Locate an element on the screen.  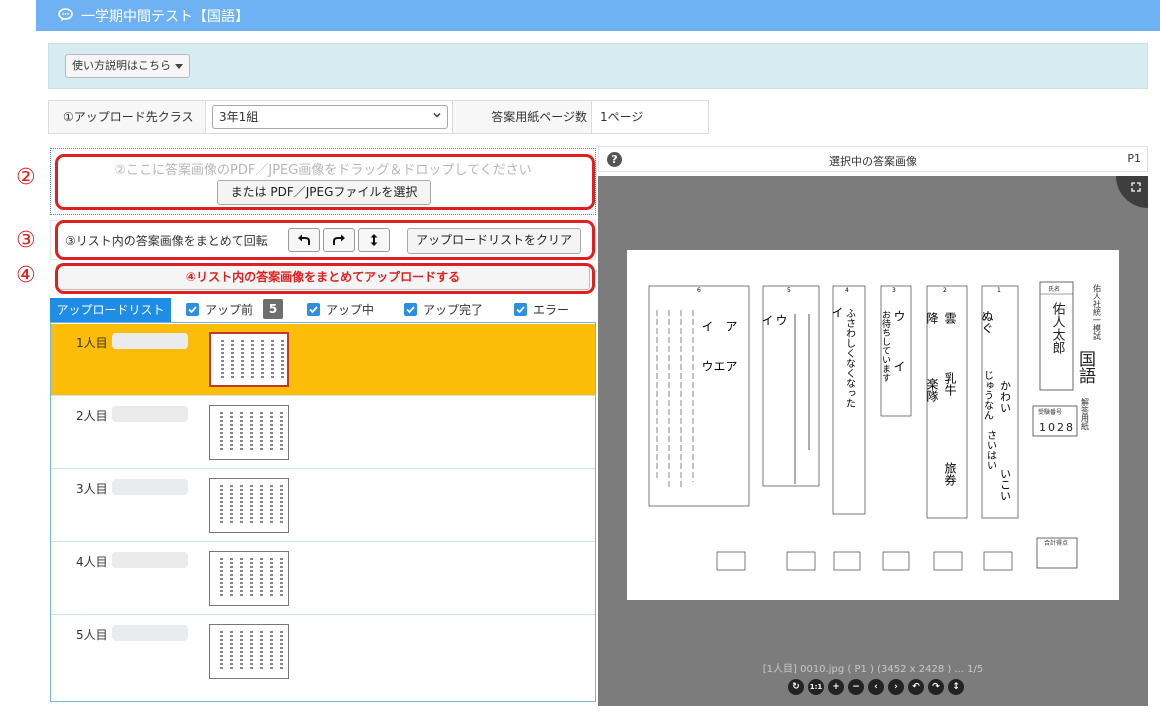
reset-button: ↻ is located at coordinates (796, 687).